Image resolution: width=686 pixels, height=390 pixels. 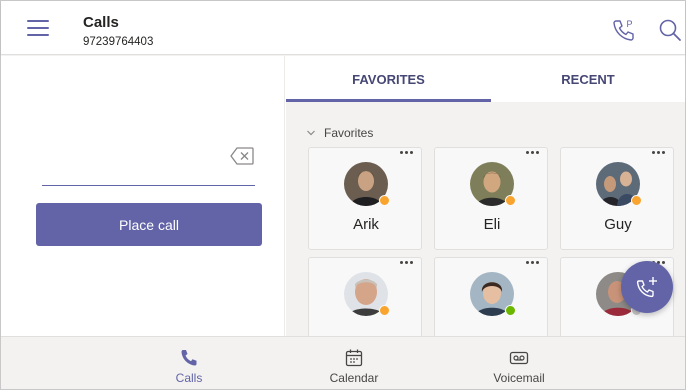 I want to click on nav-calls-label: Calls, so click(x=189, y=378).